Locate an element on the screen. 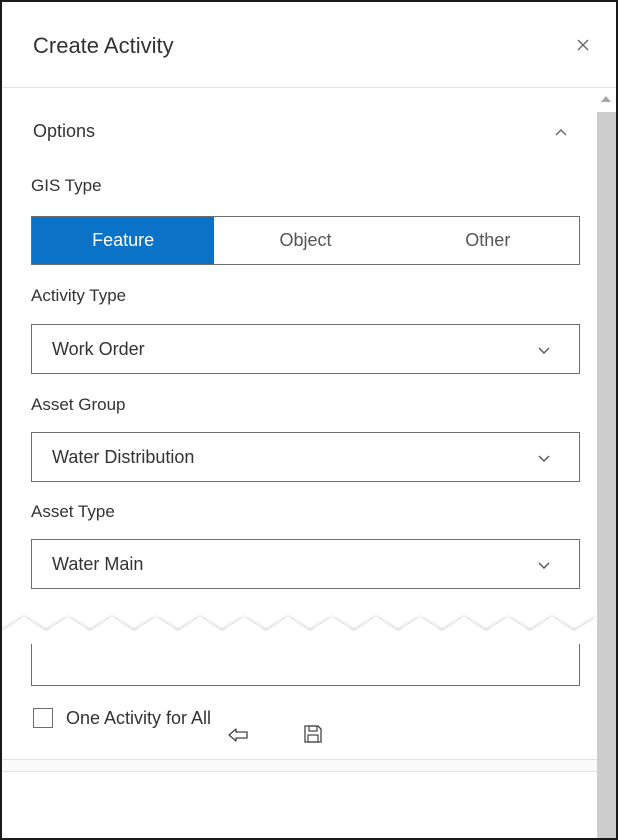 The height and width of the screenshot is (840, 618). chevron-up-icon is located at coordinates (561, 132).